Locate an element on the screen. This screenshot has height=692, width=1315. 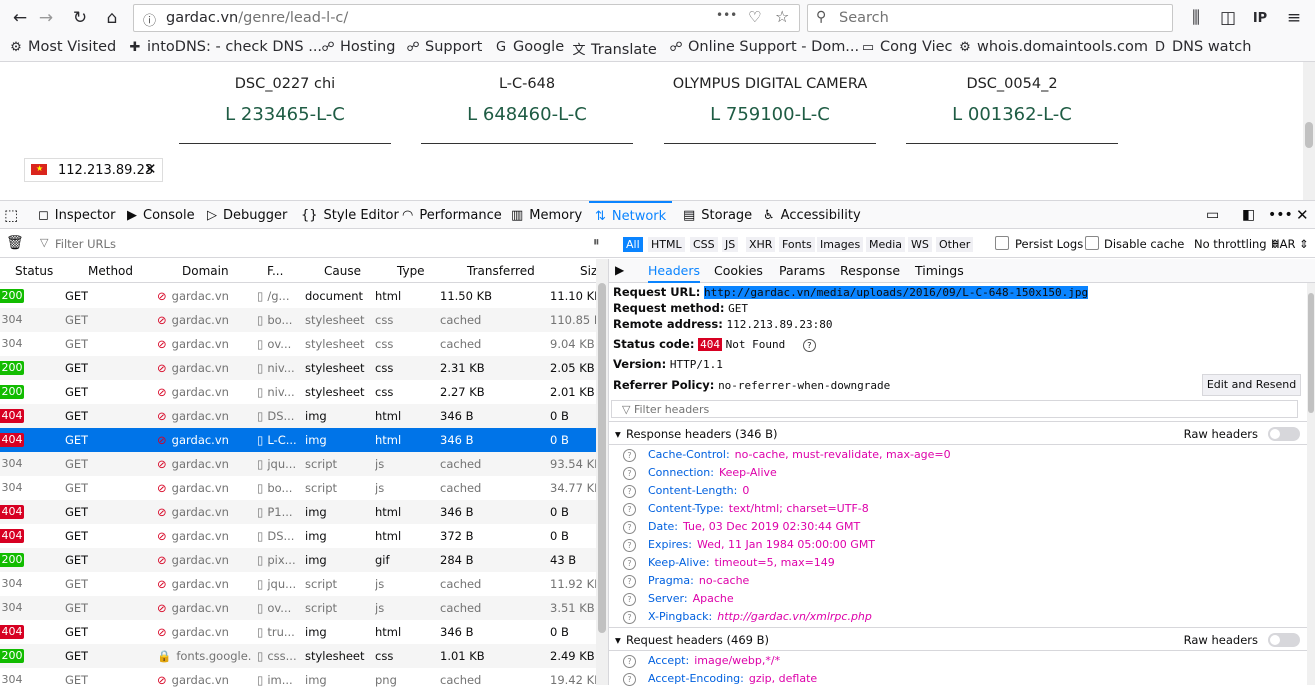
search-bar: ⚲ Search is located at coordinates (990, 18).